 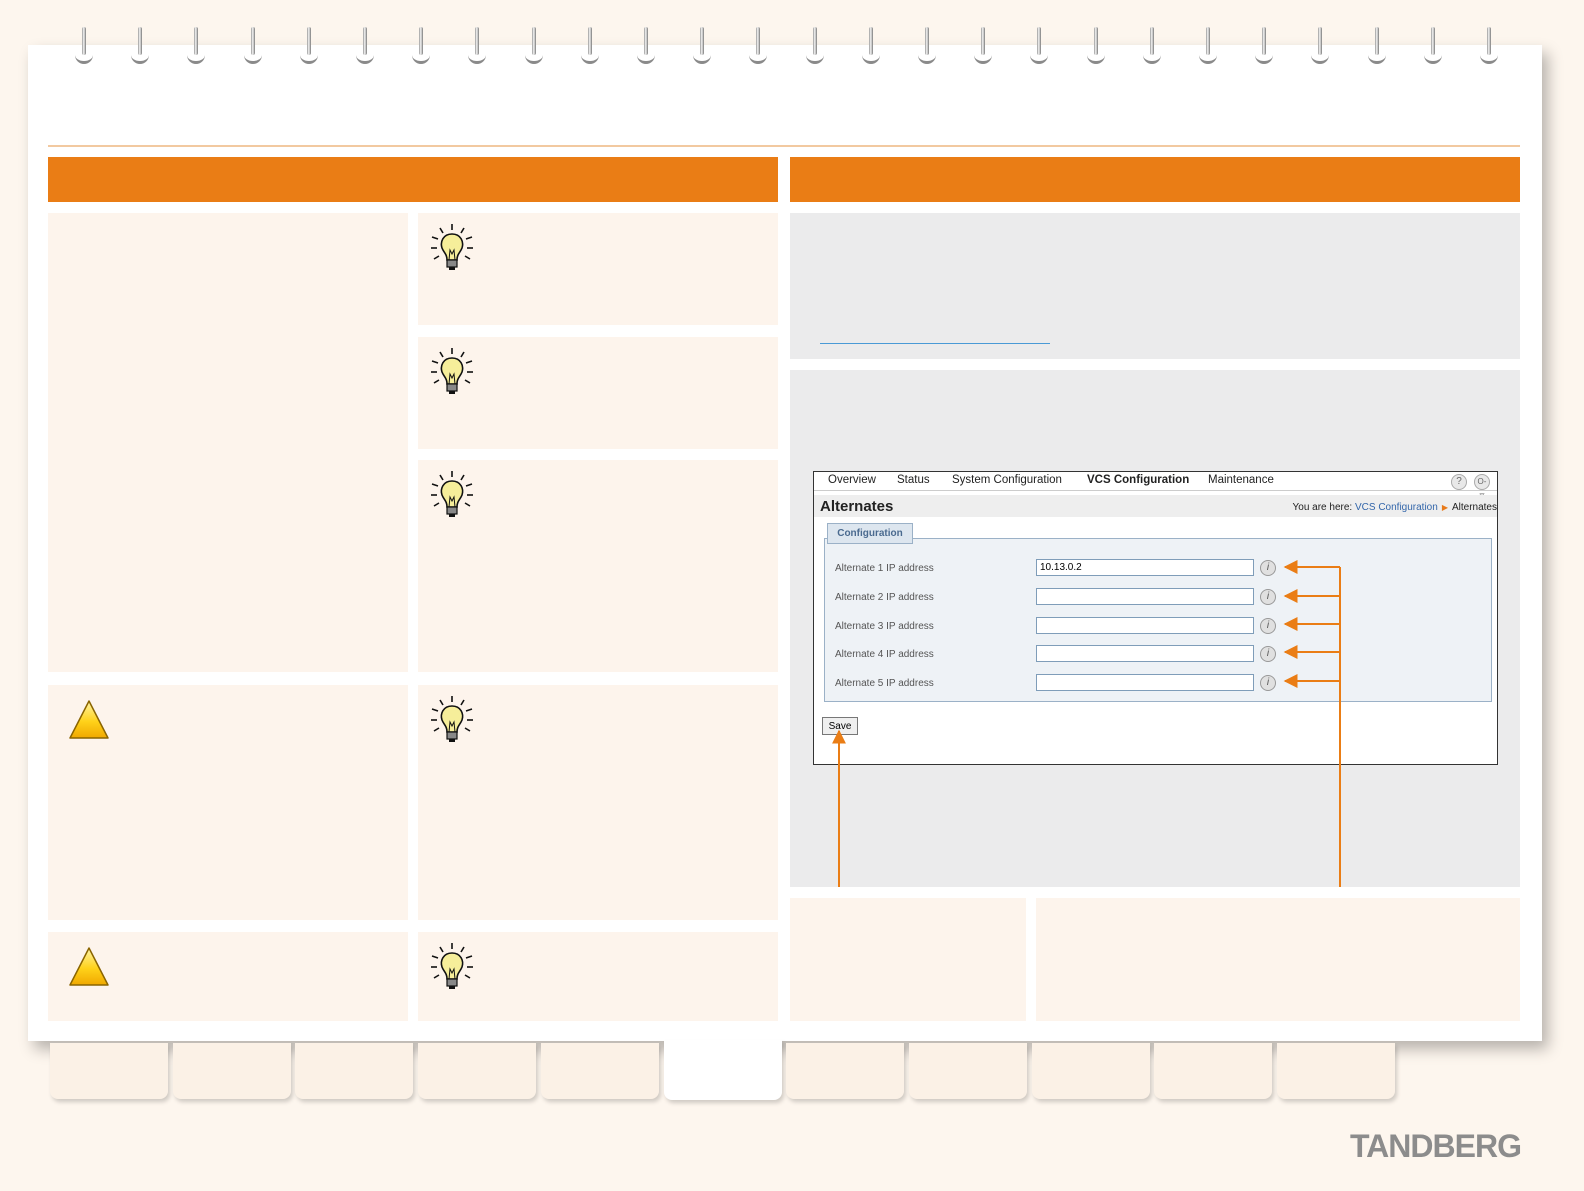 What do you see at coordinates (857, 506) in the screenshot?
I see `page-title: Alternates` at bounding box center [857, 506].